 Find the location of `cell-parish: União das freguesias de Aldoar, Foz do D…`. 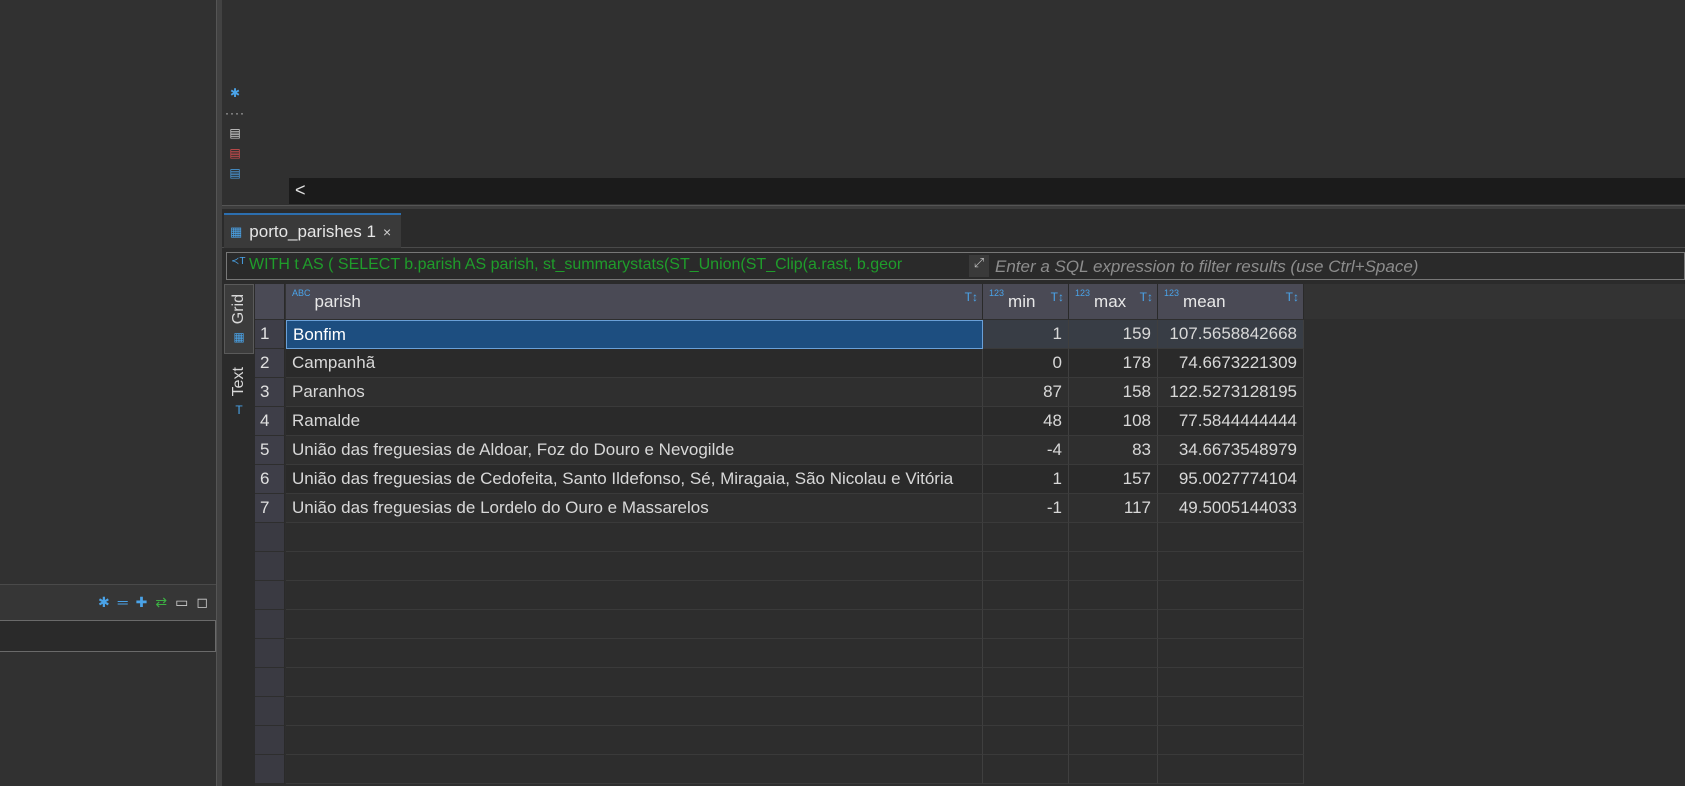

cell-parish: União das freguesias de Aldoar, Foz do D… is located at coordinates (634, 450).